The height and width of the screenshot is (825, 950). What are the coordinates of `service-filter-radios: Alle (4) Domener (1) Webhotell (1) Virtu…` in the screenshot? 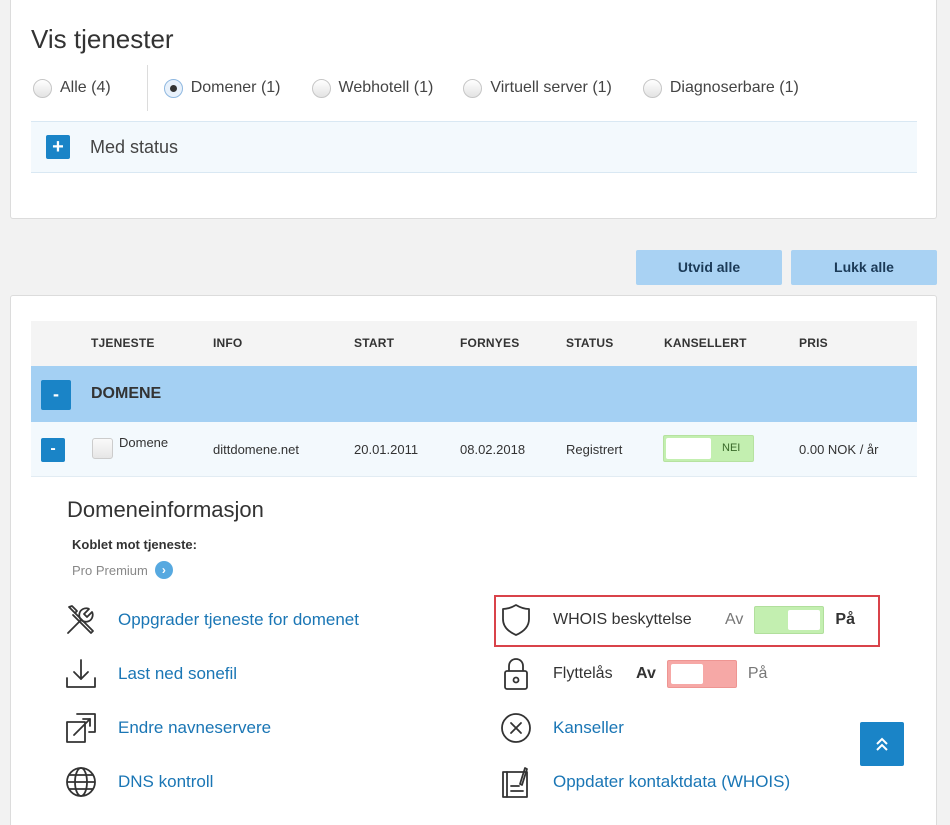 It's located at (416, 88).